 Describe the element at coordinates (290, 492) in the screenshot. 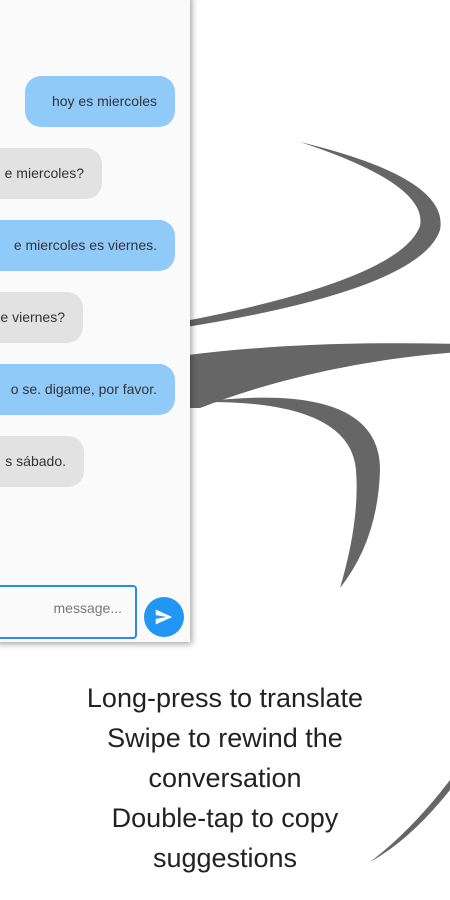

I see `swoosh-lower-hook` at that location.